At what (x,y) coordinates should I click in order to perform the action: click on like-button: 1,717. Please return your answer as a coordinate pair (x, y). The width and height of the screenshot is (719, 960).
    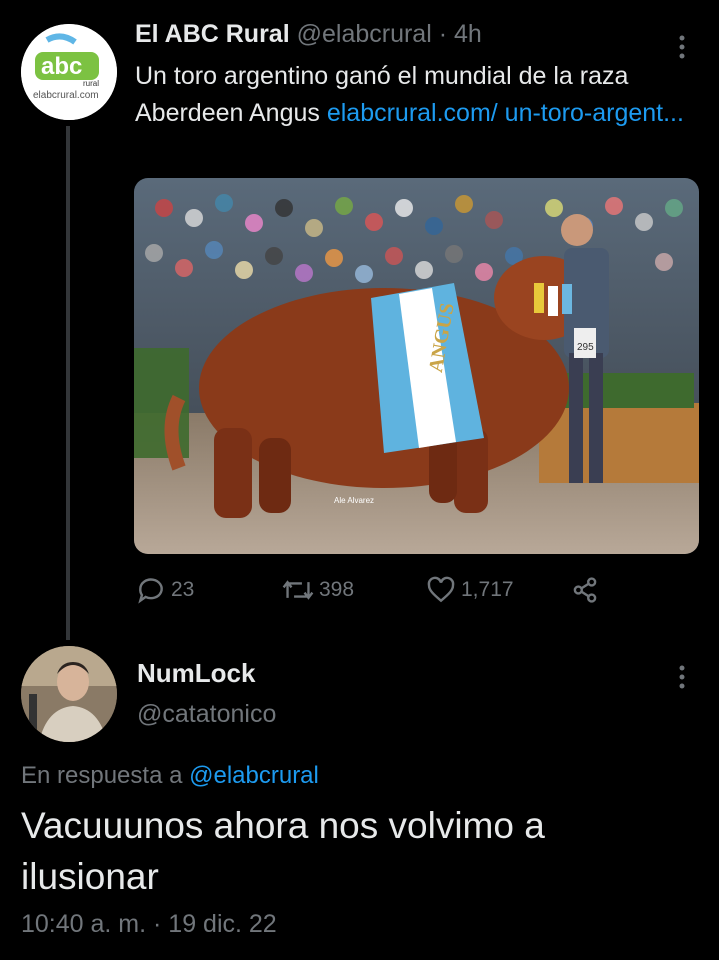
    Looking at the image, I should click on (469, 590).